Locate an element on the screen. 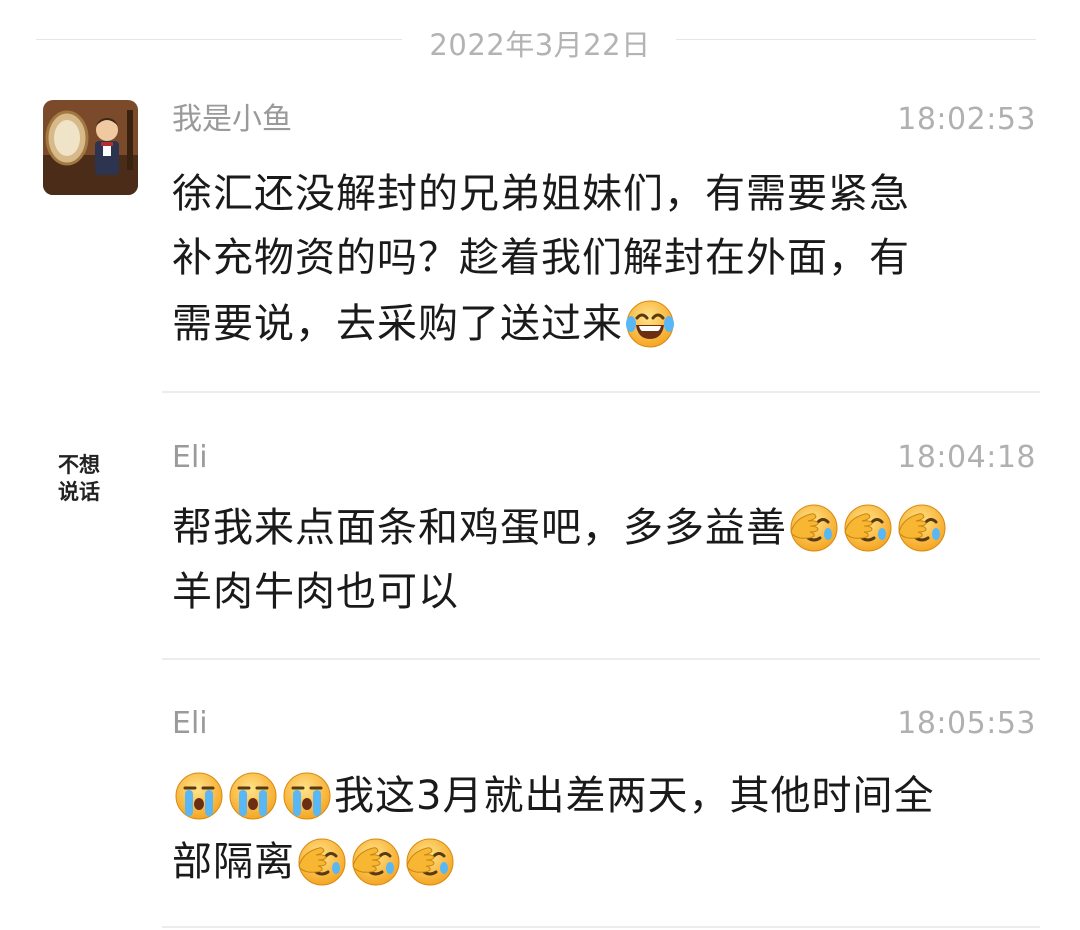 The image size is (1080, 930). avatar is located at coordinates (90, 147).